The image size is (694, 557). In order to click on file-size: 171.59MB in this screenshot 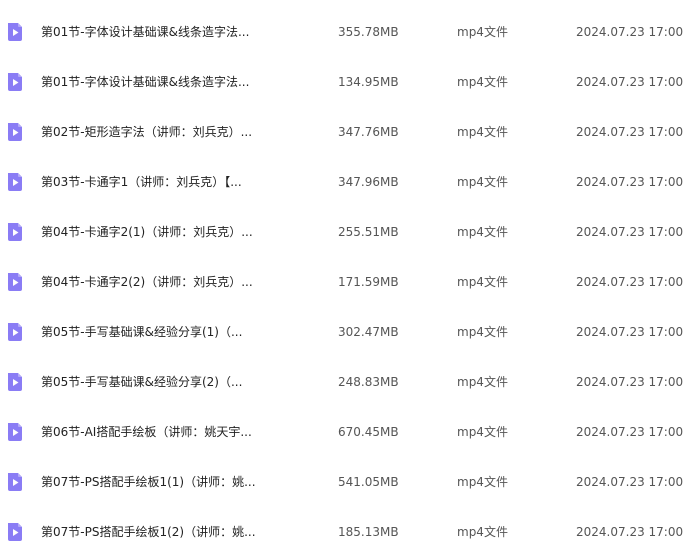, I will do `click(368, 282)`.